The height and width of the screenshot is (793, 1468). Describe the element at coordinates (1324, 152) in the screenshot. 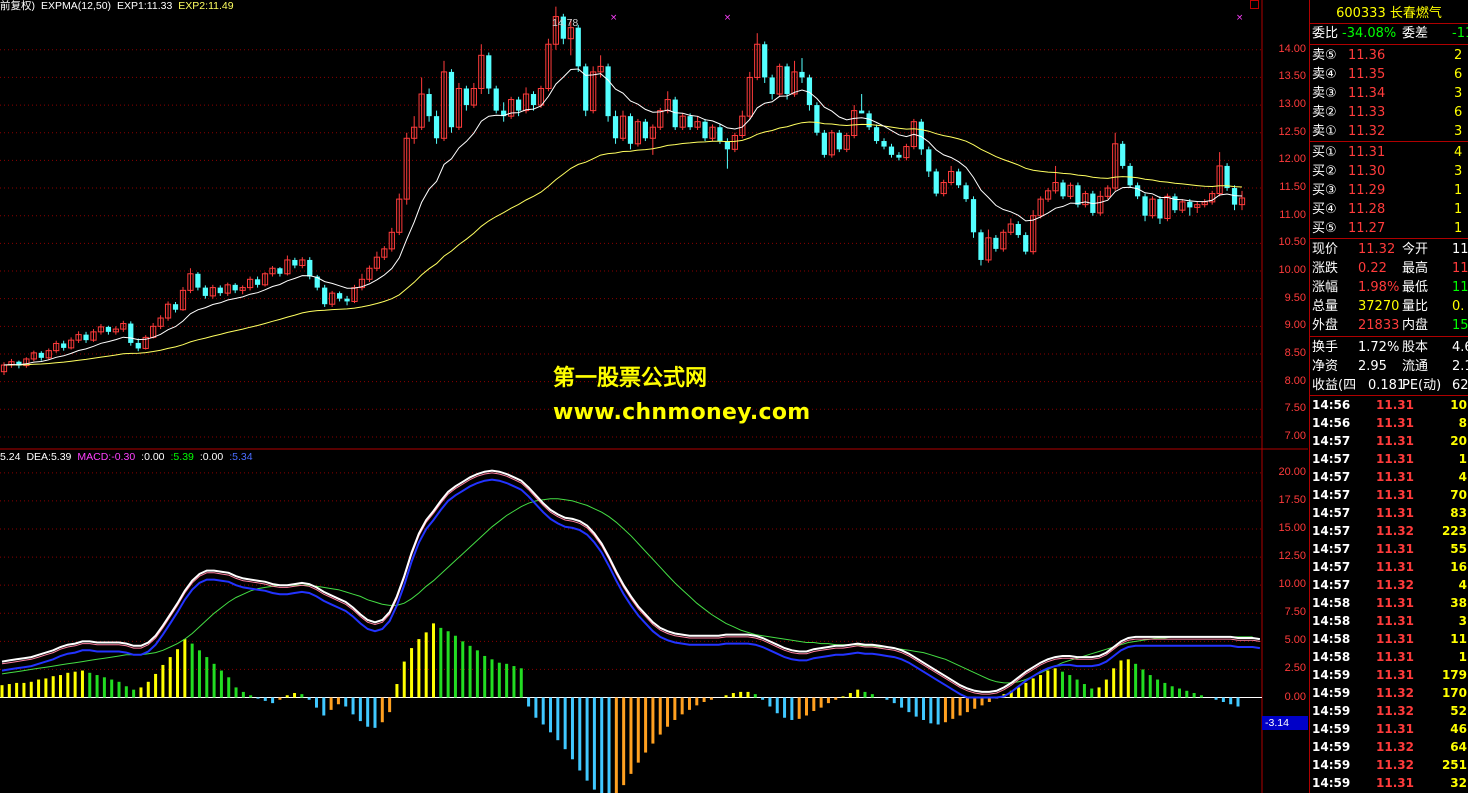

I see `buy-level-label: 买①` at that location.